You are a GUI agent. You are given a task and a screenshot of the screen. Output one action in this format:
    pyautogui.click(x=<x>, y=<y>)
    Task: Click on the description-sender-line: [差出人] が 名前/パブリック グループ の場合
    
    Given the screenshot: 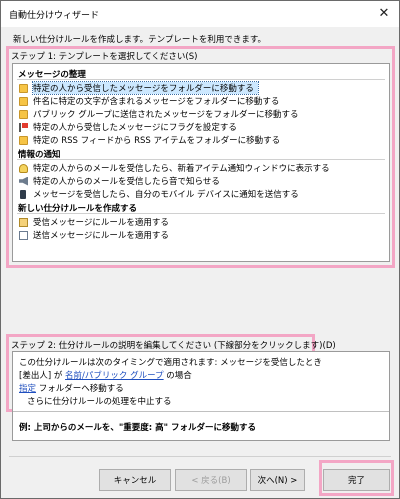 What is the action you would take?
    pyautogui.click(x=105, y=375)
    